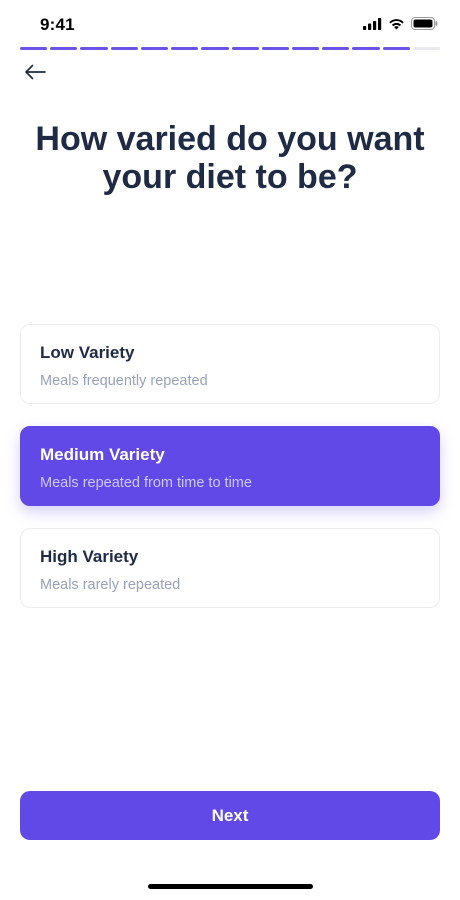  What do you see at coordinates (230, 886) in the screenshot?
I see `home-indicator` at bounding box center [230, 886].